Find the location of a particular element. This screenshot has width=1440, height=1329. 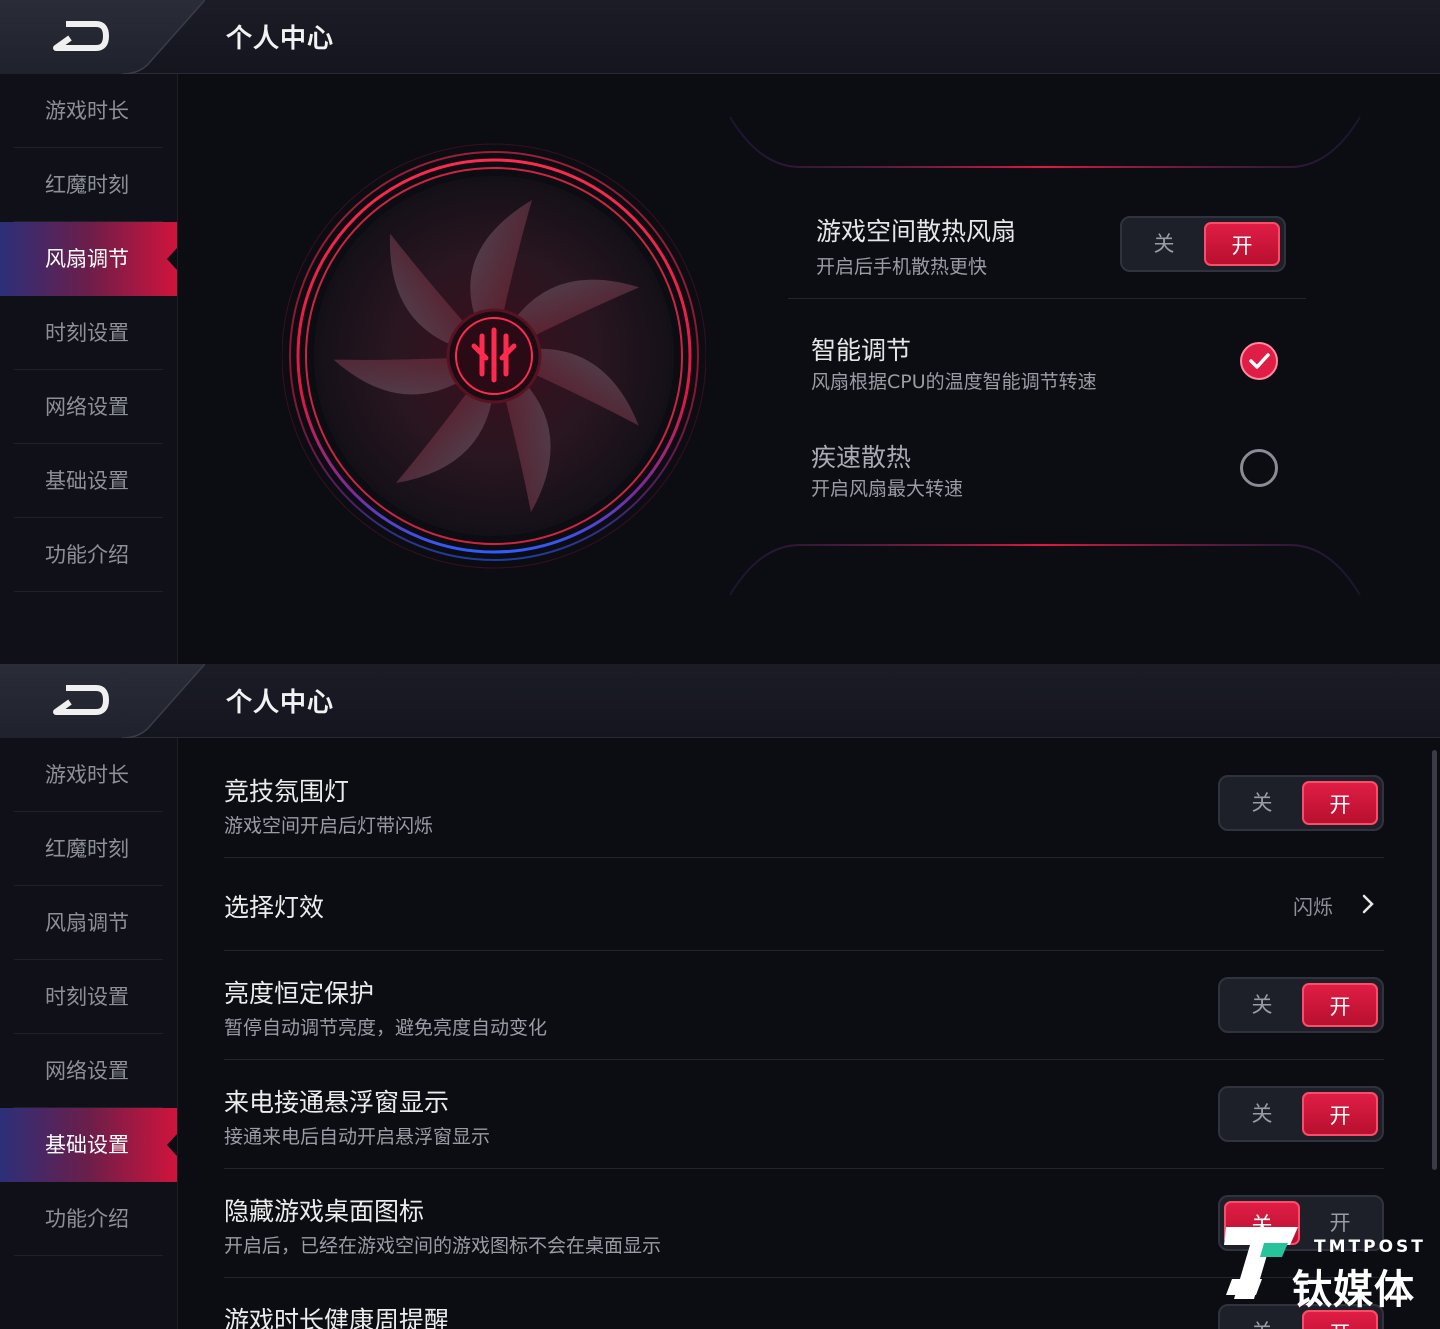

call-window-toggle: 关 开 is located at coordinates (1301, 1114).